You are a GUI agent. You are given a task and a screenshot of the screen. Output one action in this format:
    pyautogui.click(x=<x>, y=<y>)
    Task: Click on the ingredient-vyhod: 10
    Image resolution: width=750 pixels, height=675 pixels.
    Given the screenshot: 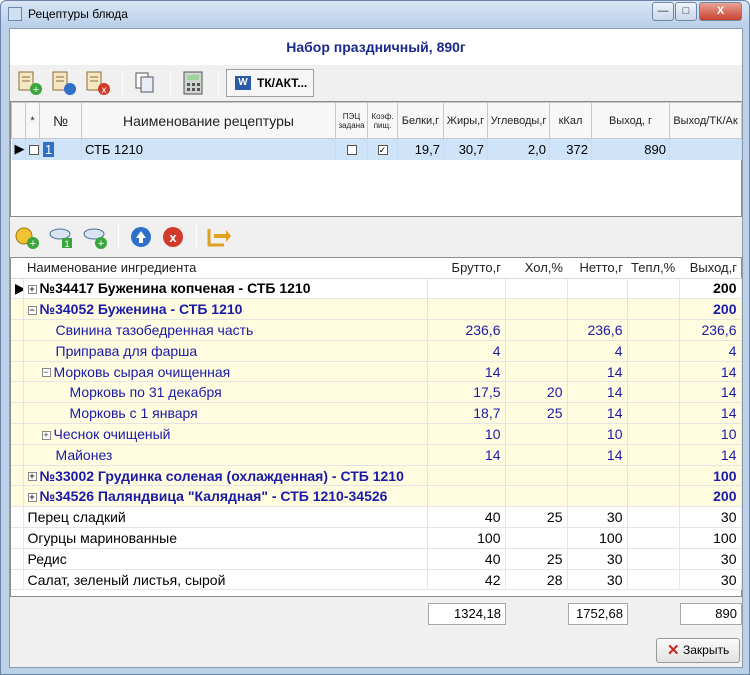 What is the action you would take?
    pyautogui.click(x=710, y=434)
    